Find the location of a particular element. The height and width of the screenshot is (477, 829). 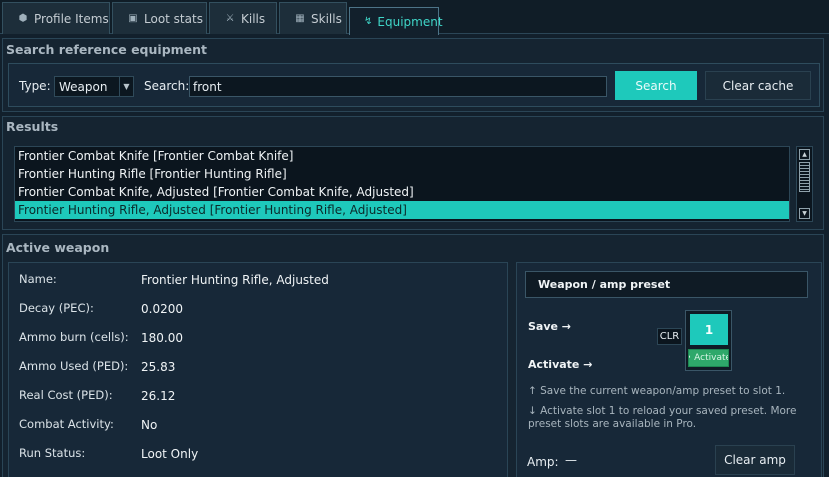

preset-title-box: Weapon / amp preset is located at coordinates (666, 284).